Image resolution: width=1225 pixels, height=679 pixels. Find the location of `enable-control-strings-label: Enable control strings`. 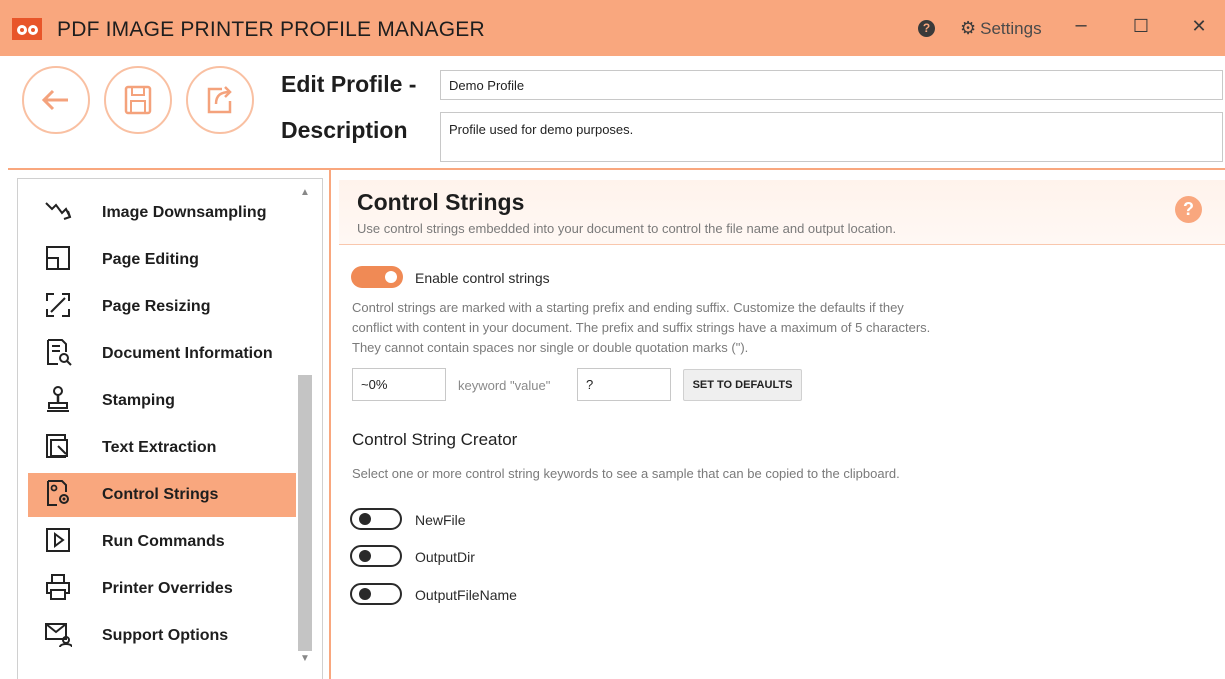

enable-control-strings-label: Enable control strings is located at coordinates (482, 278).